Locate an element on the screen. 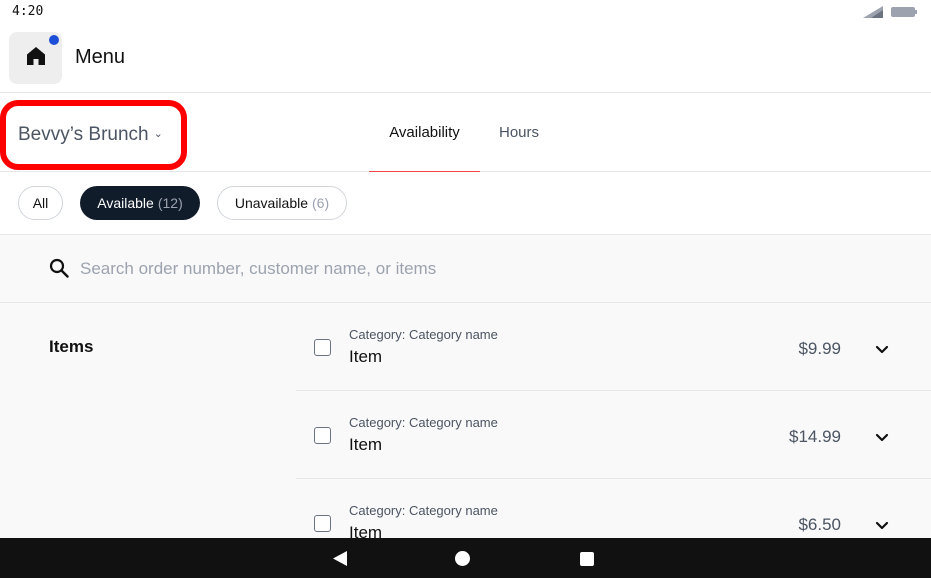  status-time: 4:20 is located at coordinates (28, 11).